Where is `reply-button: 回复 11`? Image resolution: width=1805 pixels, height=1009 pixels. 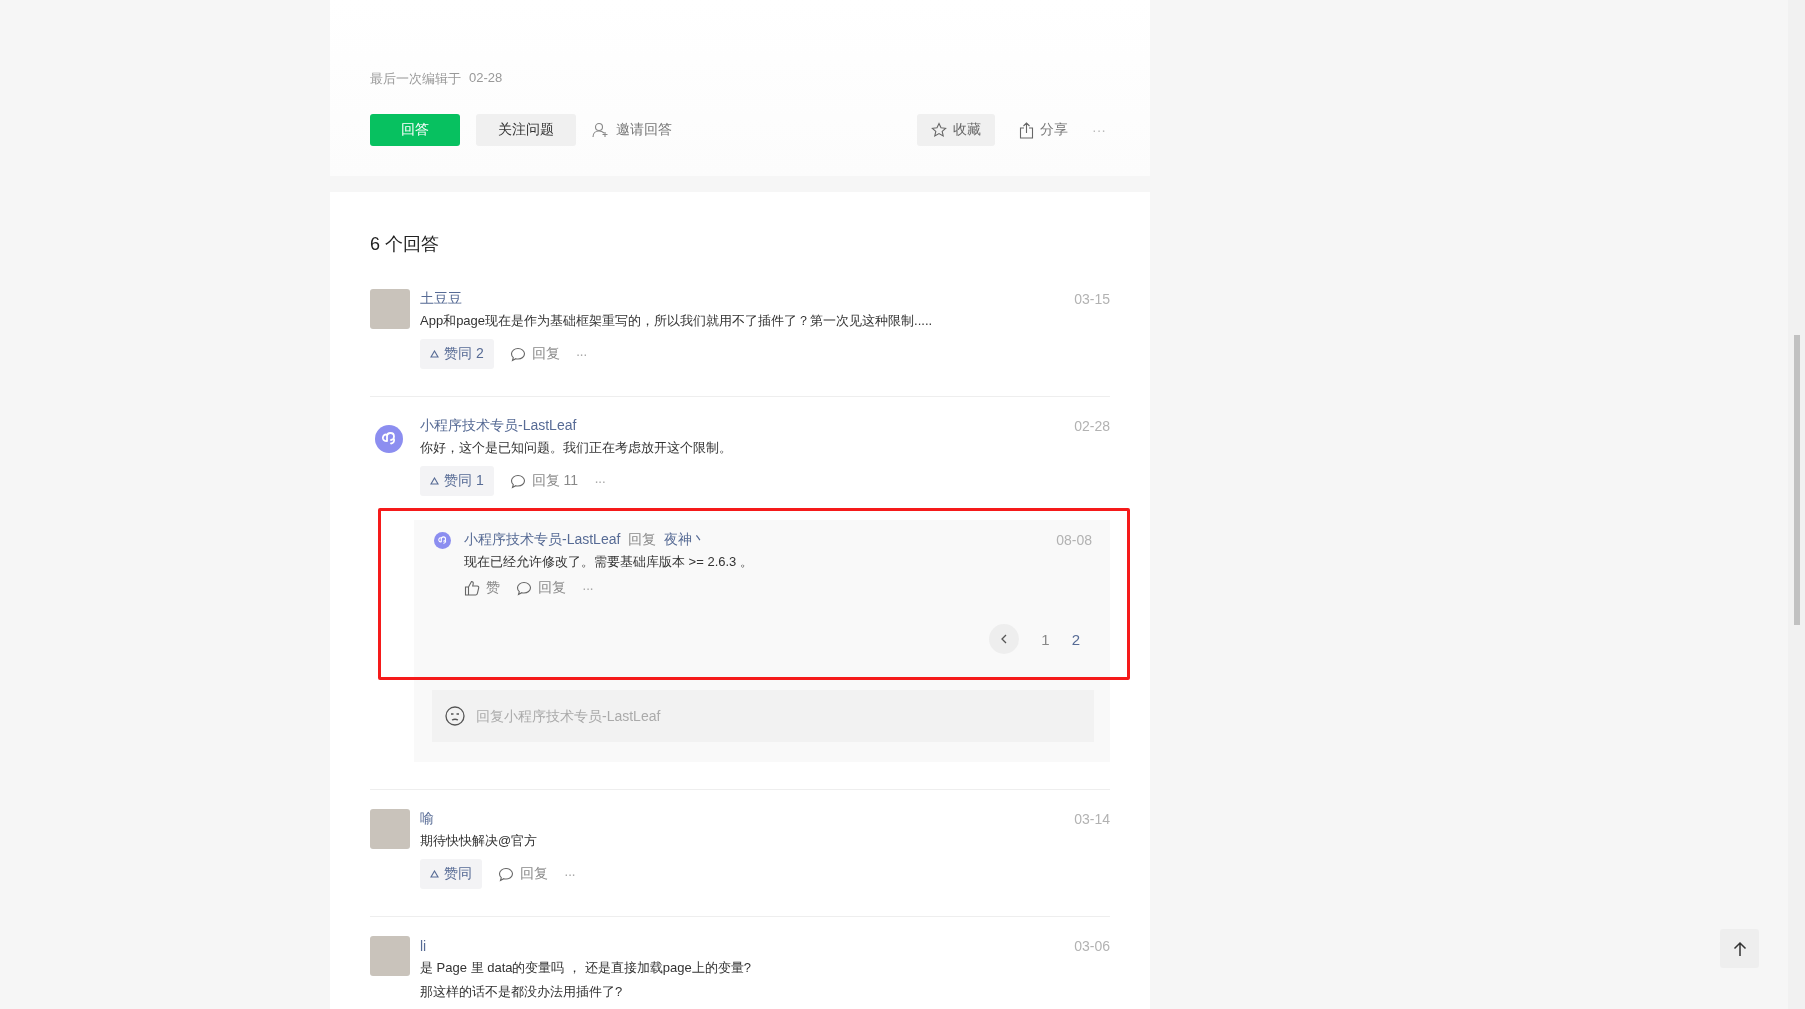
reply-button: 回复 11 is located at coordinates (544, 481).